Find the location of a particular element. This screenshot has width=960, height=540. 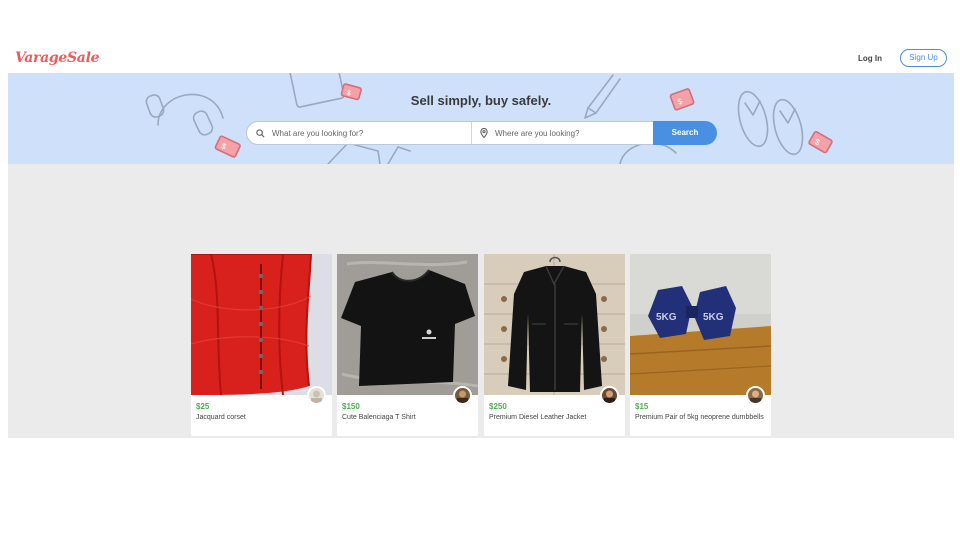

hero-tagline: Sell simply, buy safely. is located at coordinates (481, 100).